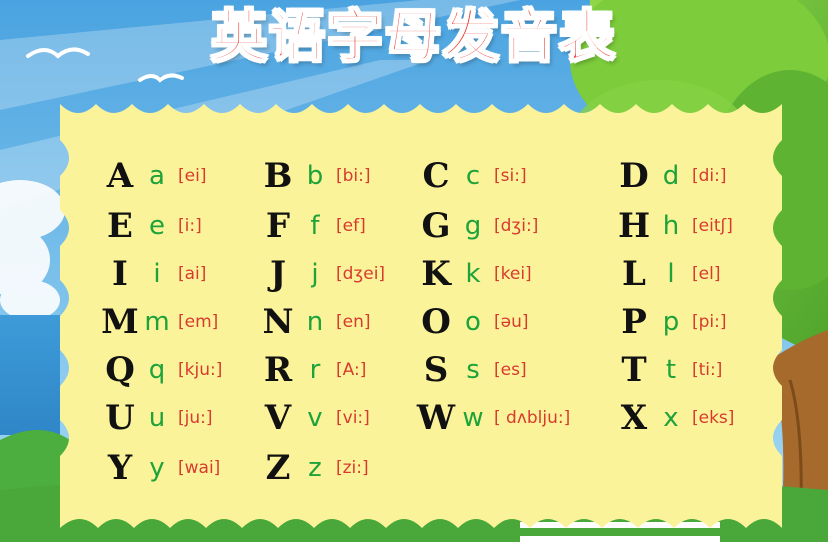  Describe the element at coordinates (157, 468) in the screenshot. I see `lowercase-letter: y` at that location.